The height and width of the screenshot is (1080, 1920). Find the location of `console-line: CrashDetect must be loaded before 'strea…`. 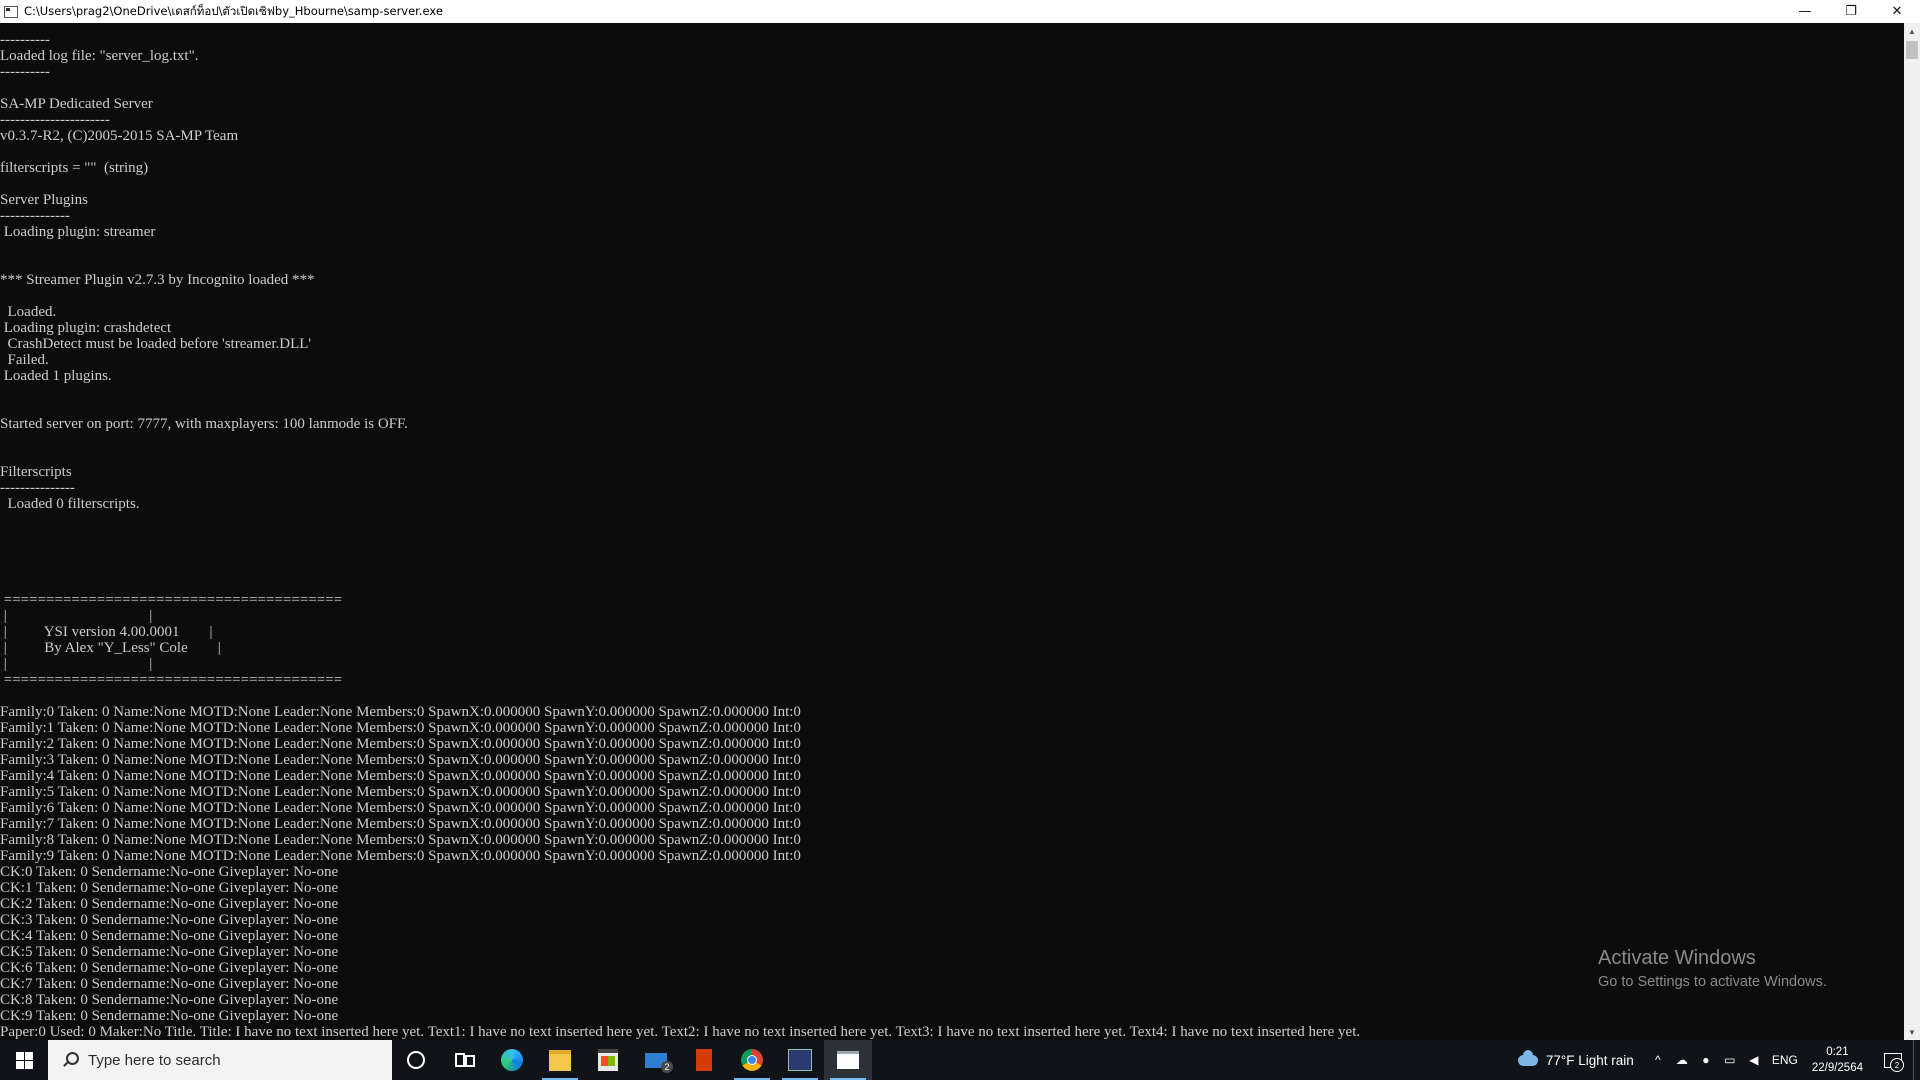

console-line: CrashDetect must be loaded before 'strea… is located at coordinates (156, 344).